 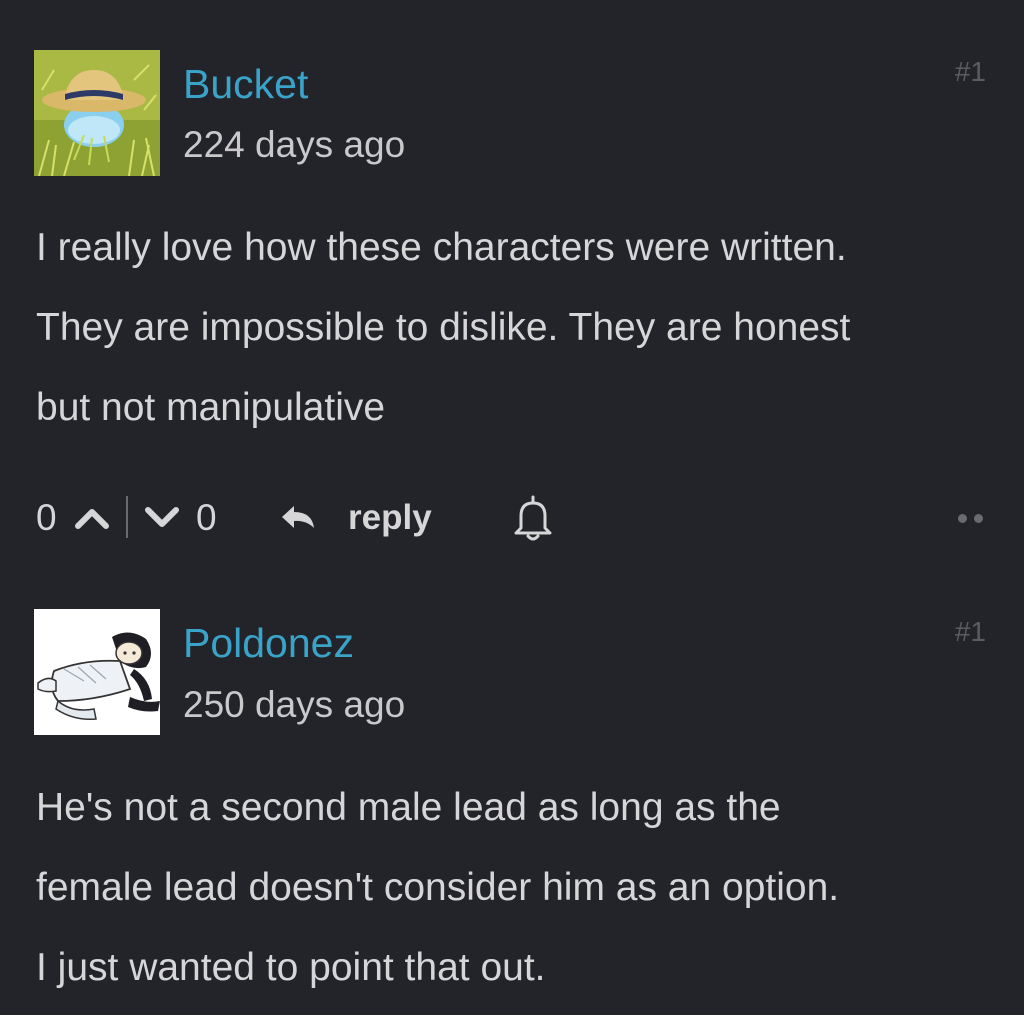 What do you see at coordinates (268, 643) in the screenshot?
I see `comment-author: Poldonez` at bounding box center [268, 643].